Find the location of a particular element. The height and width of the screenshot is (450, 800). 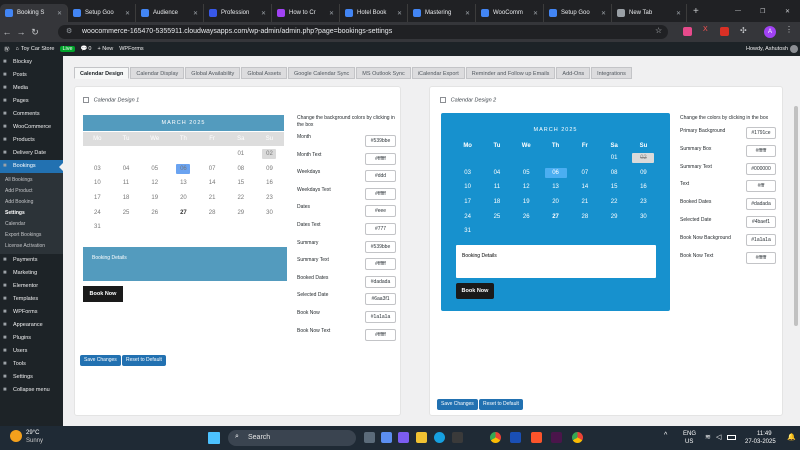

weather-text: Sunny is located at coordinates (34, 441).